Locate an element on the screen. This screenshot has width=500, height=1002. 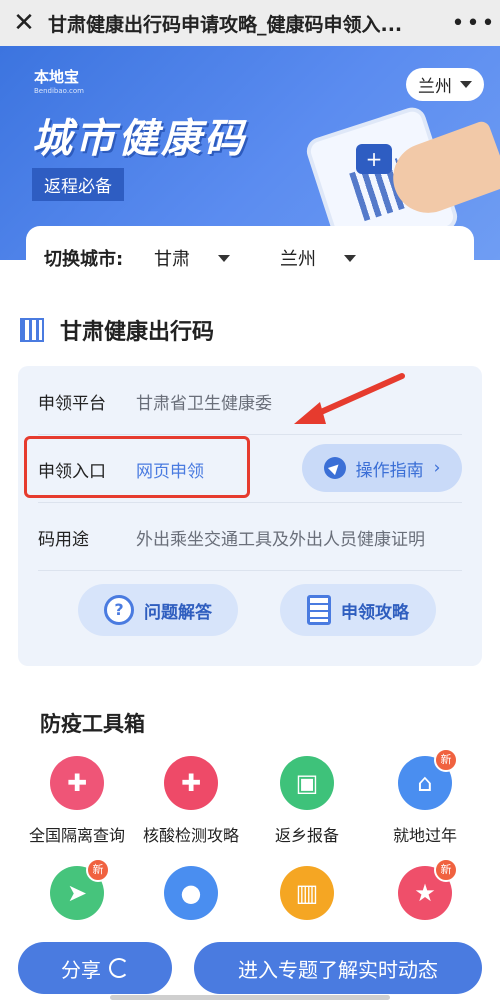
red-arrow-icon is located at coordinates (349, 398).